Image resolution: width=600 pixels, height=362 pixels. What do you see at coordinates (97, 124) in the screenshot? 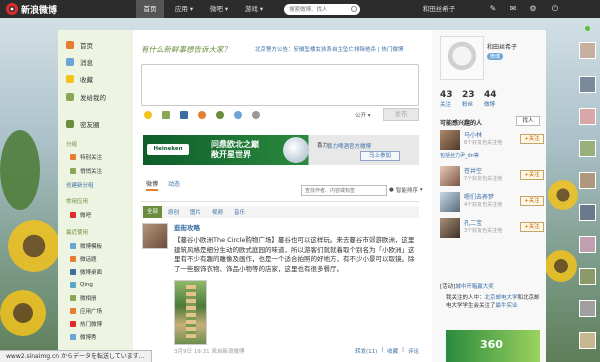
I see `leftnav-close-friends: 密友圈` at bounding box center [97, 124].